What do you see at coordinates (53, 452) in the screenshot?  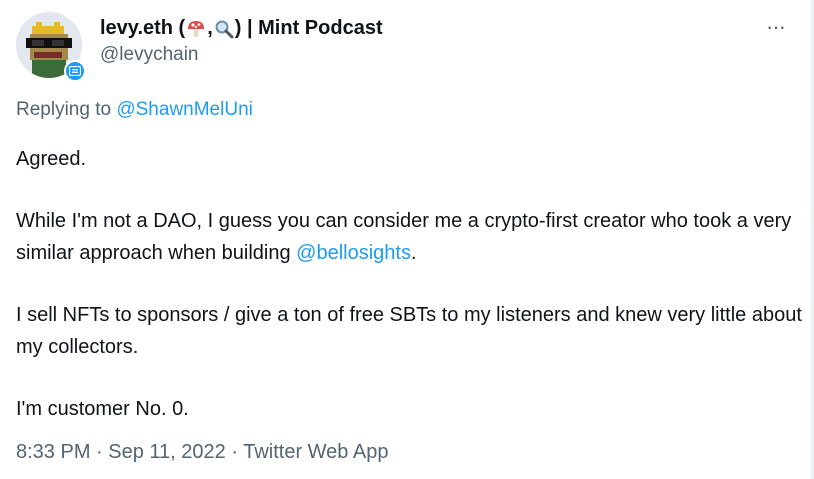 I see `tweet-time: 8:33 PM` at bounding box center [53, 452].